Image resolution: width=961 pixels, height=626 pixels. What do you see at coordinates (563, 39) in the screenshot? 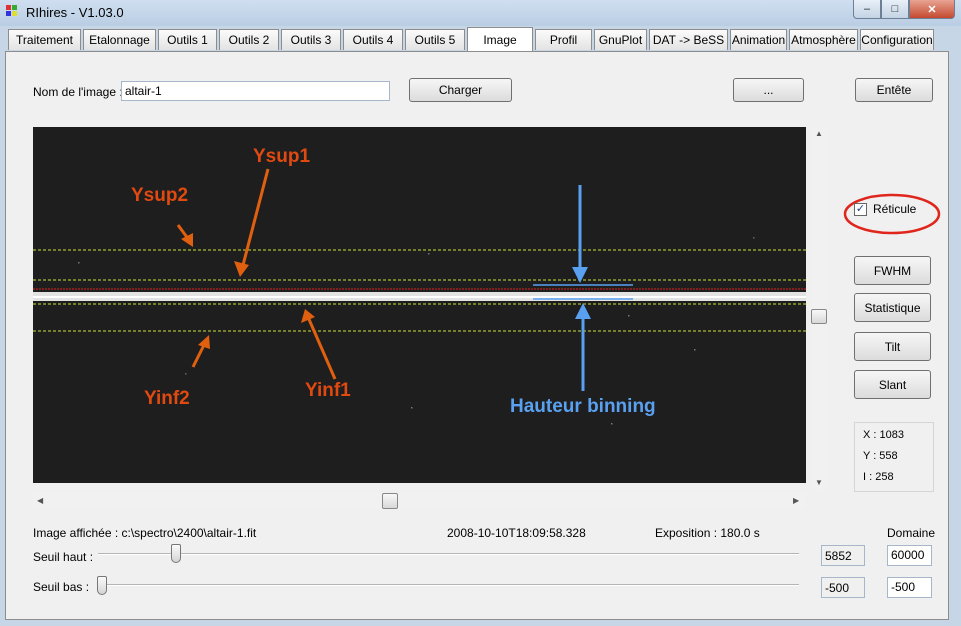
I see `tab-profil: Profil` at bounding box center [563, 39].